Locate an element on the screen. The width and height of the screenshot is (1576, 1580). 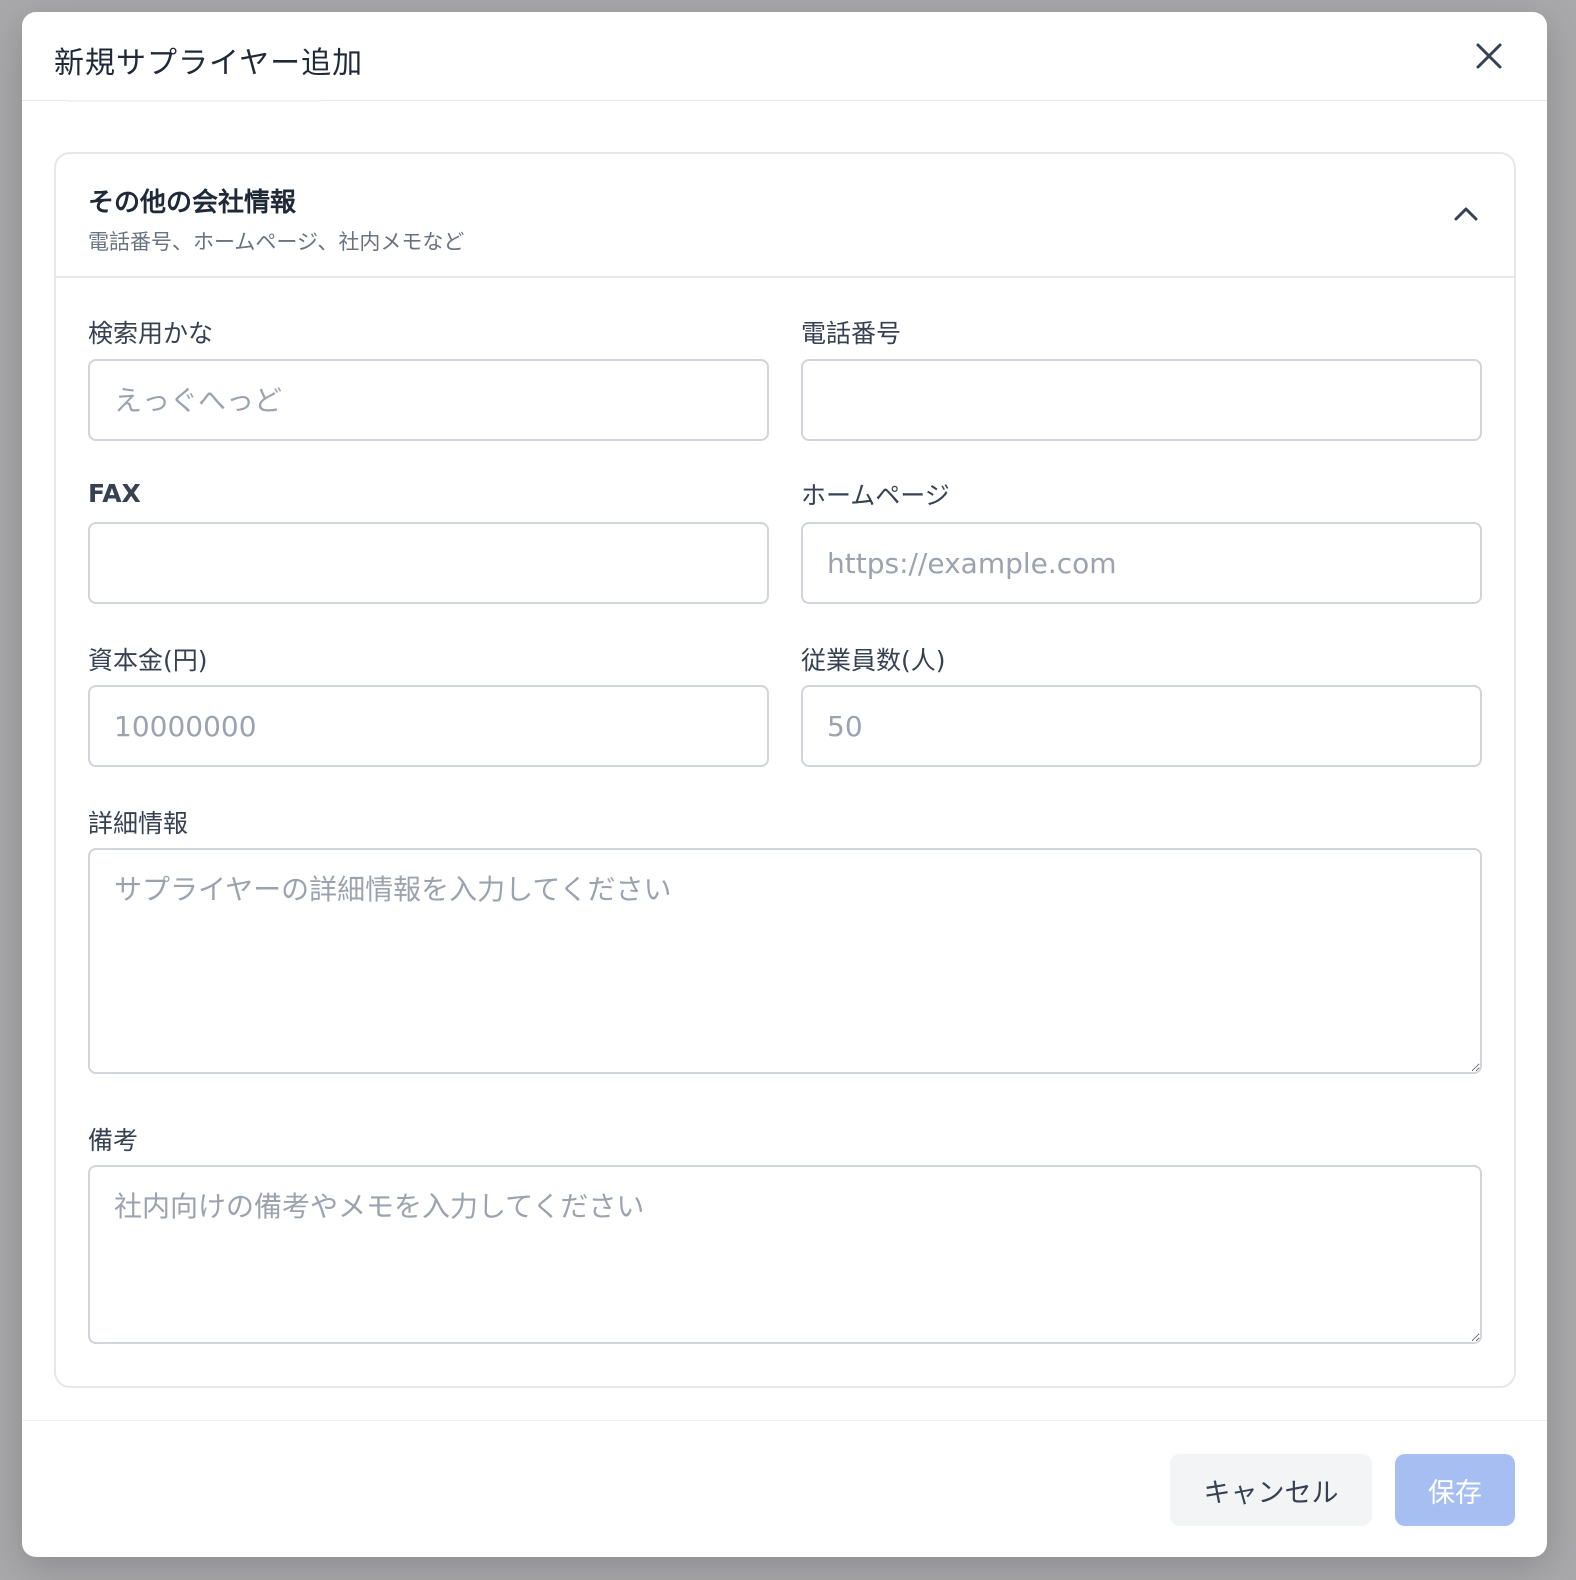
employees-label: 従業員数(人) is located at coordinates (873, 660).